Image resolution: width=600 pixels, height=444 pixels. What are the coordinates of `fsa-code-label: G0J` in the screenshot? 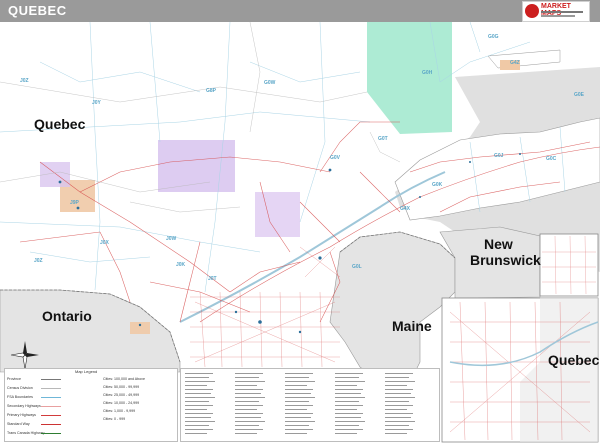 It's located at (499, 156).